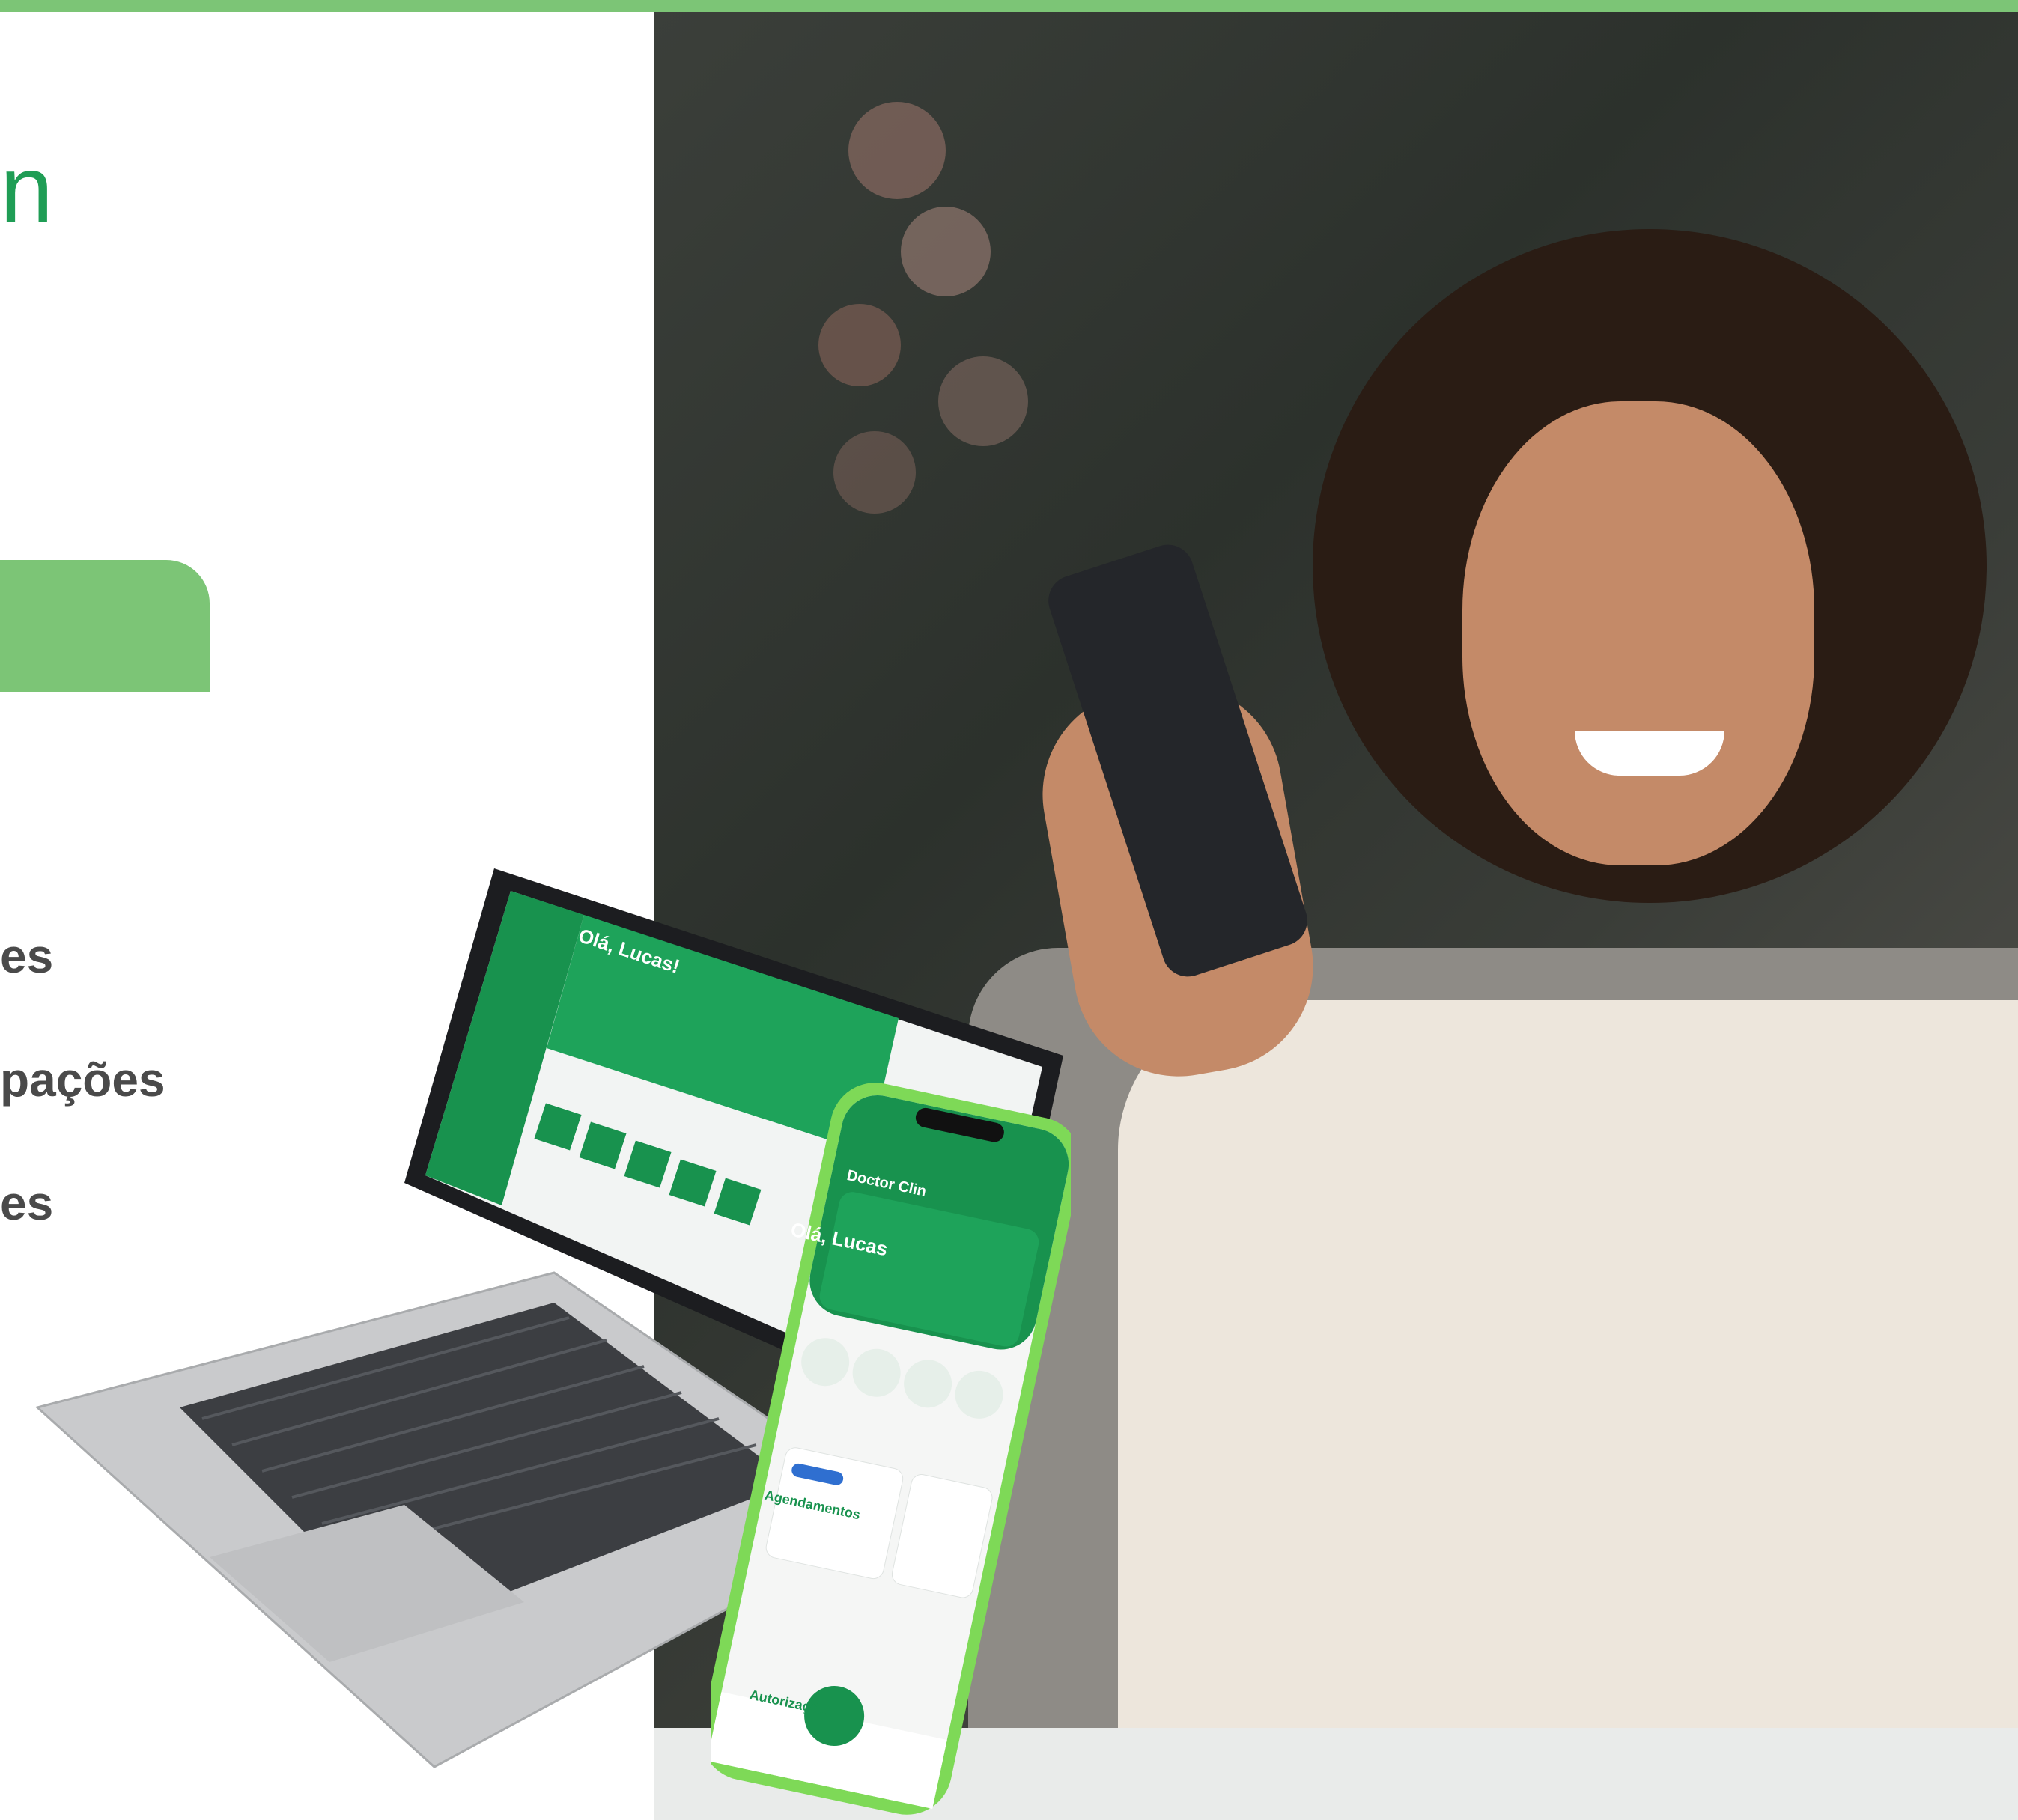 This screenshot has width=2018, height=1820. Describe the element at coordinates (1649, 753) in the screenshot. I see `smile` at that location.